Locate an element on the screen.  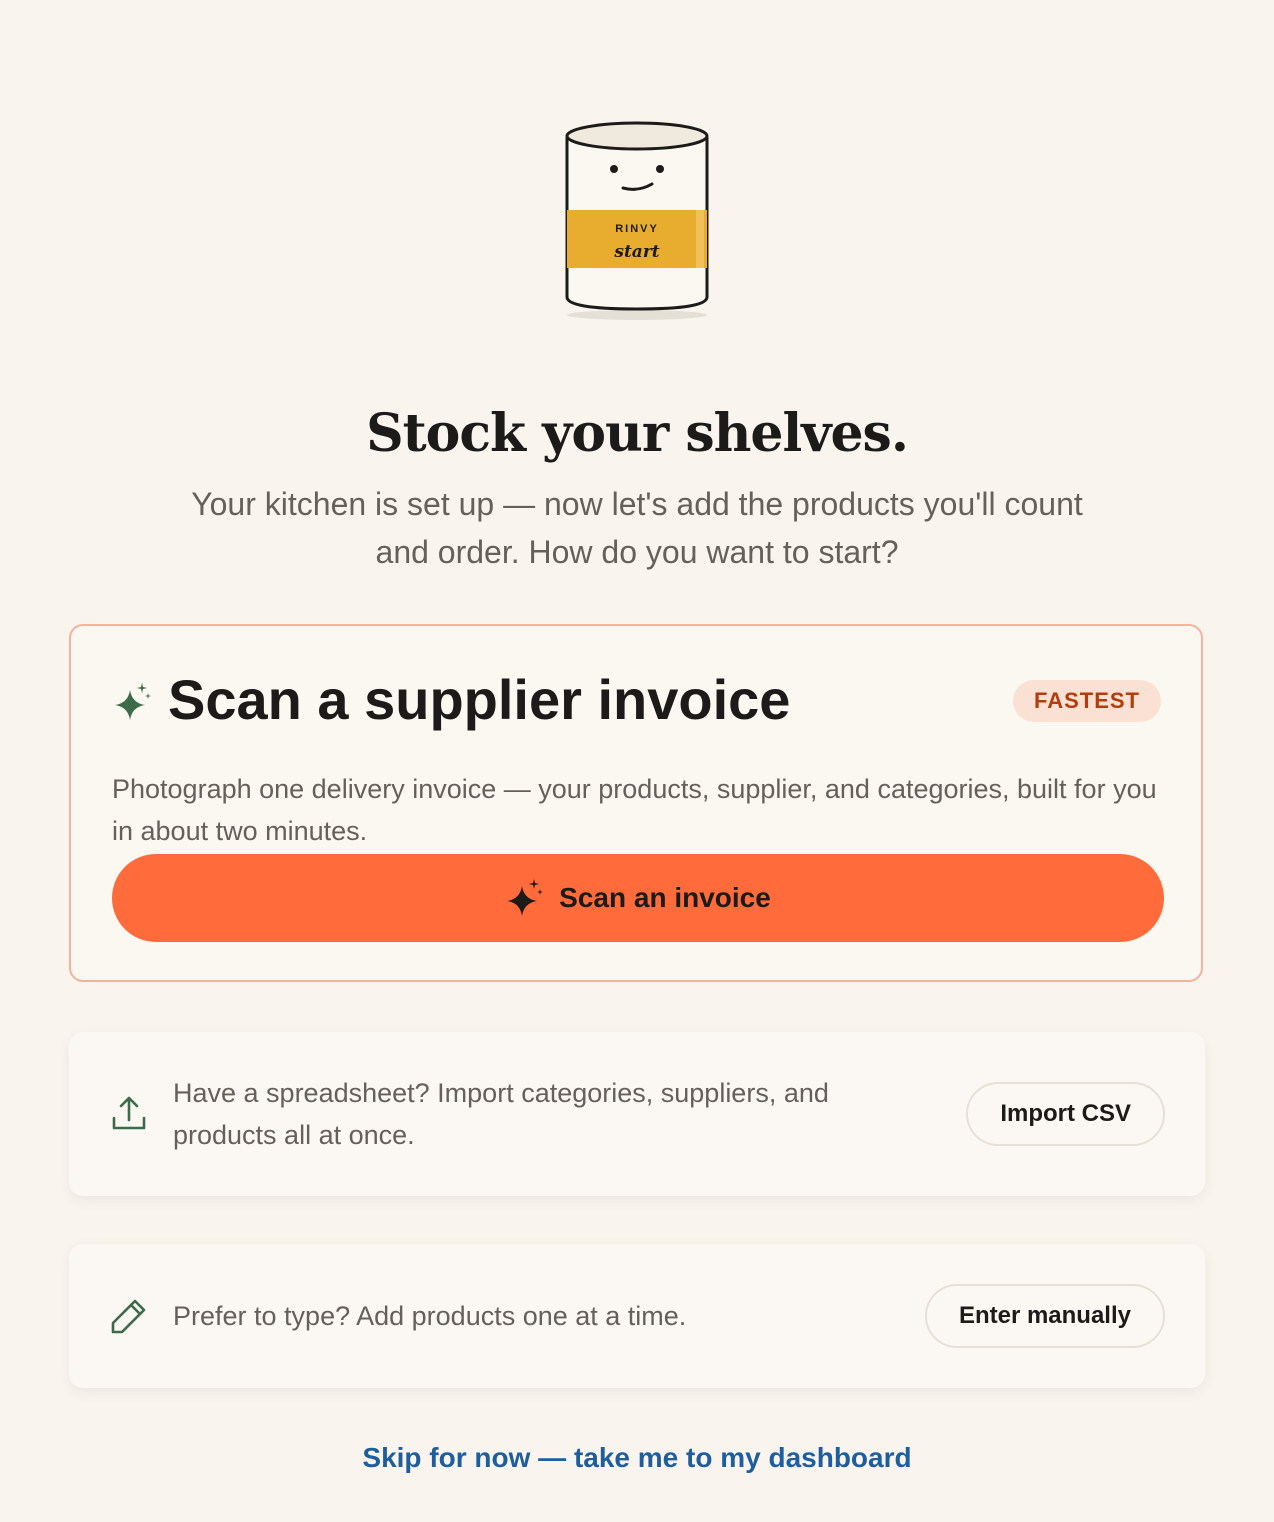
skip-dashboard-link: Skip for now — take me to my dashboard is located at coordinates (637, 1458).